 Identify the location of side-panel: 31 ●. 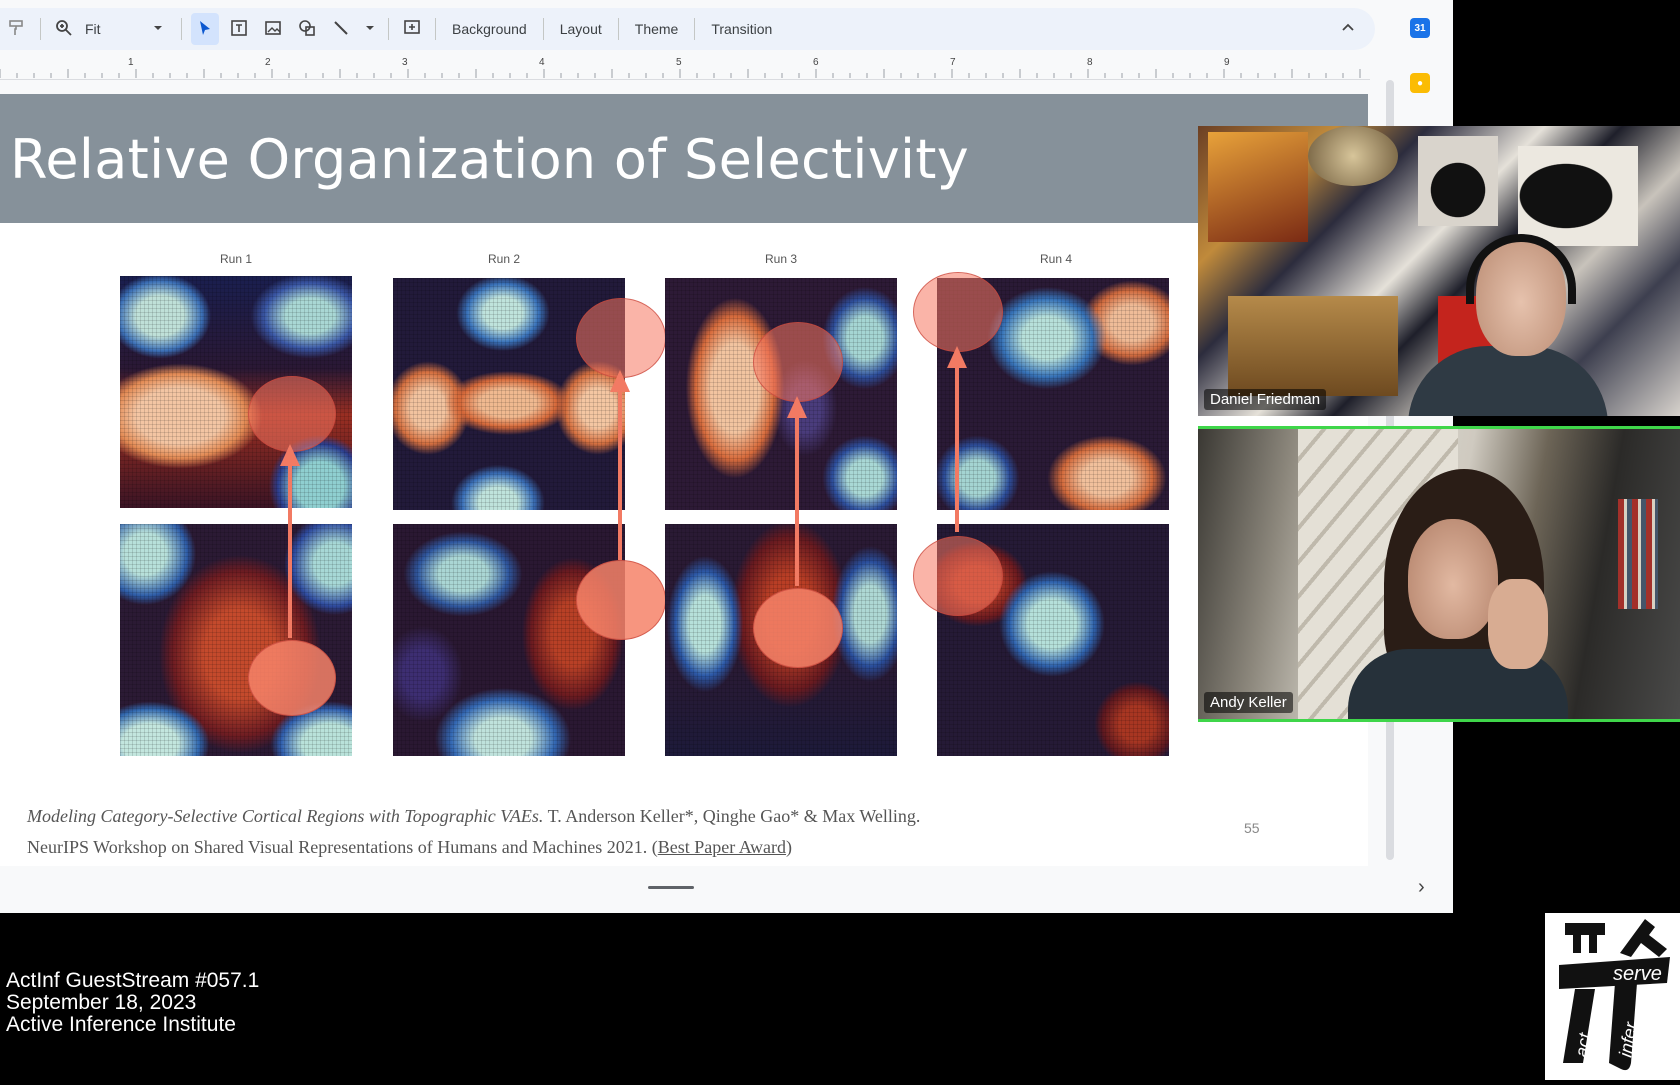
(1425, 73).